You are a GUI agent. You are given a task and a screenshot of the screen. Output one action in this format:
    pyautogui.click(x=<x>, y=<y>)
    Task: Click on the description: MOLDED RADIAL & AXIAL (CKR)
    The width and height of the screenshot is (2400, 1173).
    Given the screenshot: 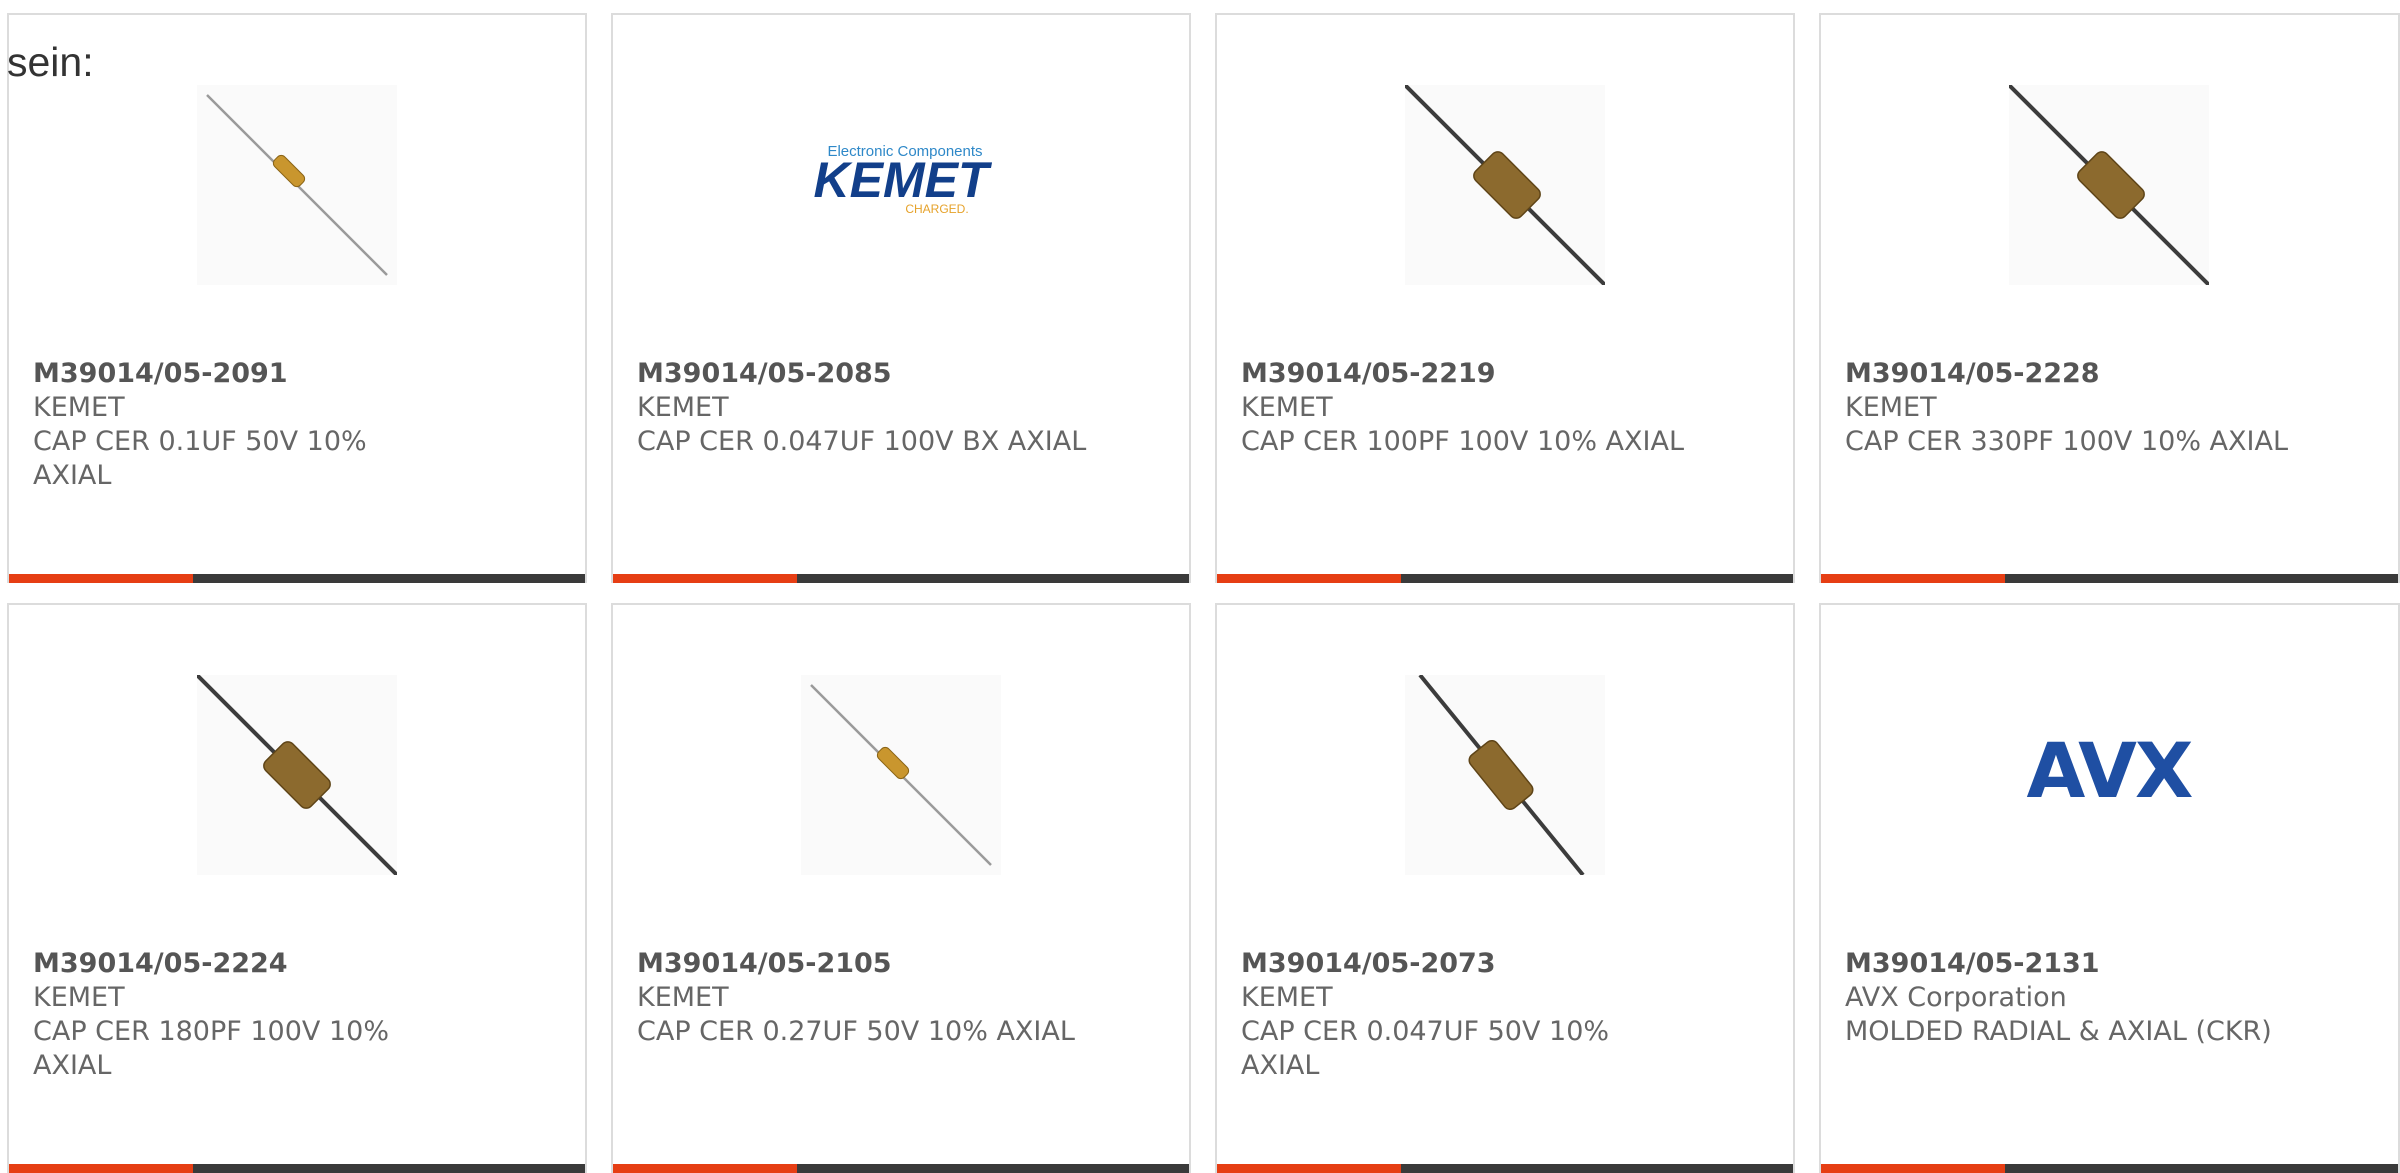 What is the action you would take?
    pyautogui.click(x=2058, y=1031)
    